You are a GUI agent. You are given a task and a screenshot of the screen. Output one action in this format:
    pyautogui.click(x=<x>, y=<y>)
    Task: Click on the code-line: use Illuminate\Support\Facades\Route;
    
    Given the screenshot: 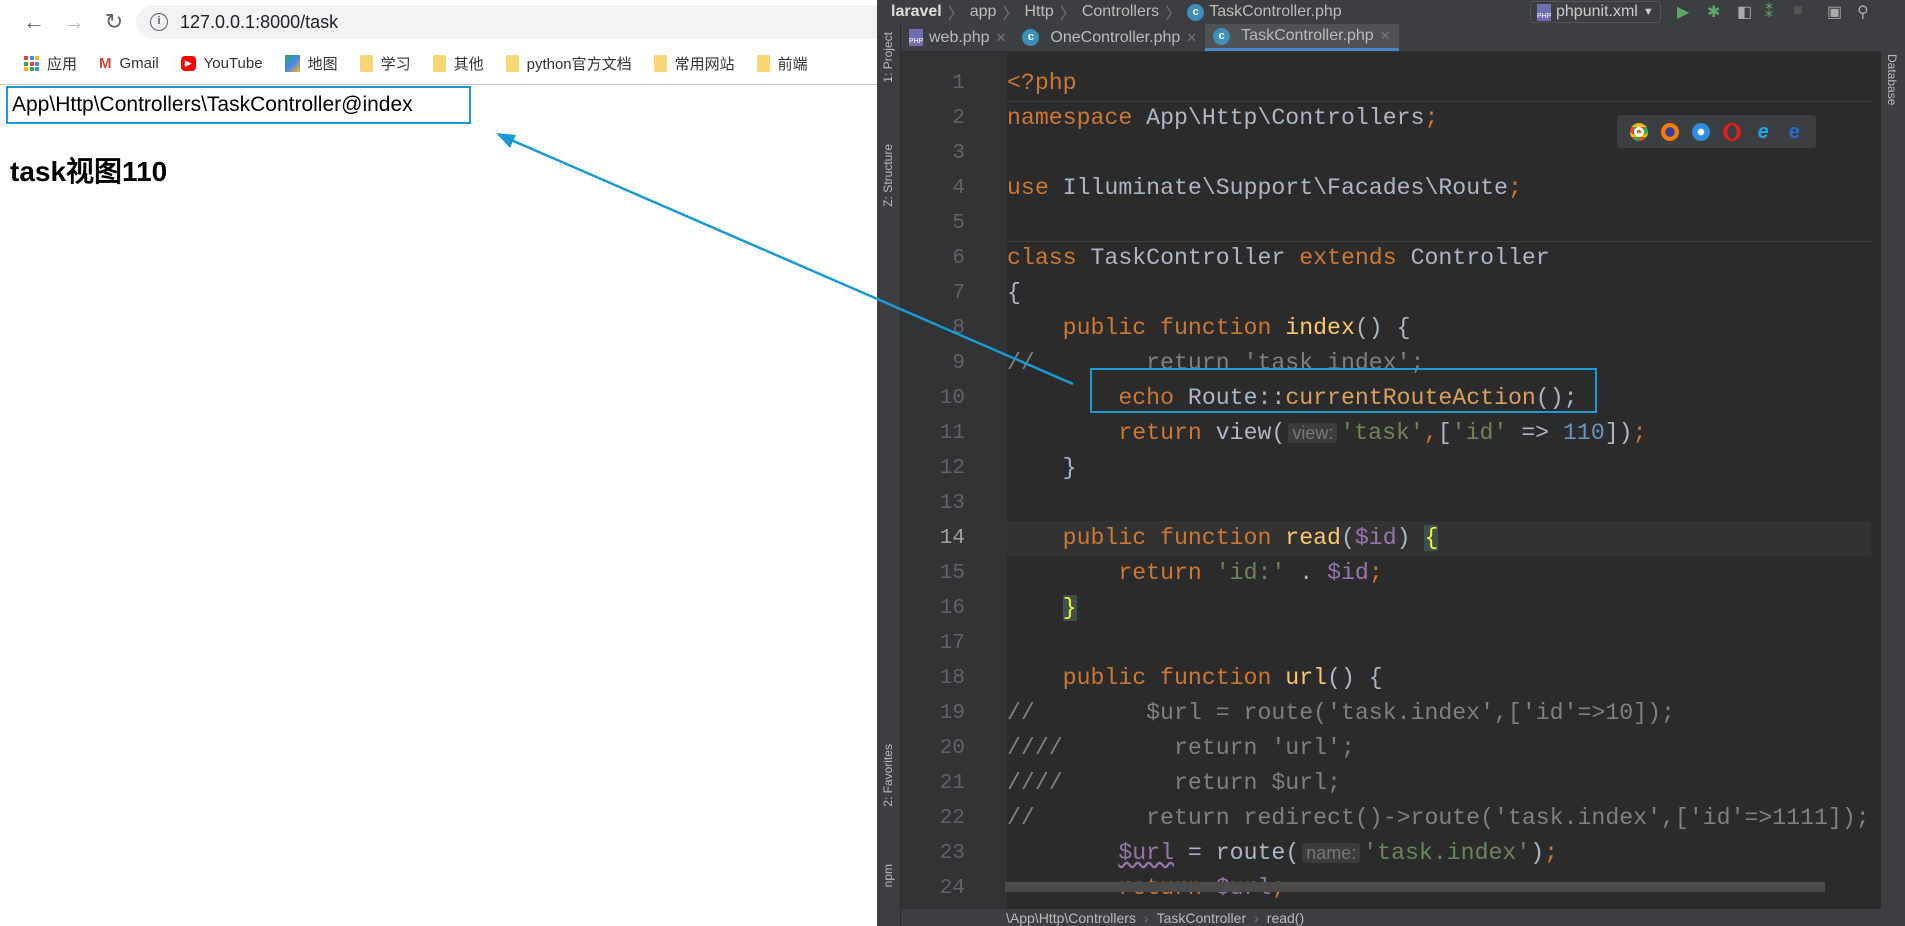 What is the action you would take?
    pyautogui.click(x=1439, y=188)
    